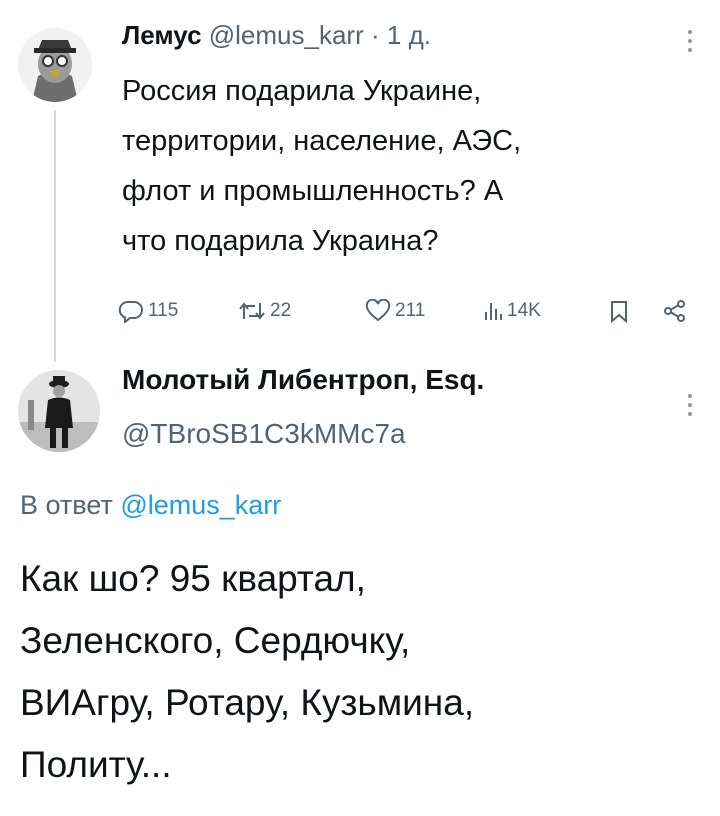  What do you see at coordinates (163, 310) in the screenshot?
I see `reply-count: 115` at bounding box center [163, 310].